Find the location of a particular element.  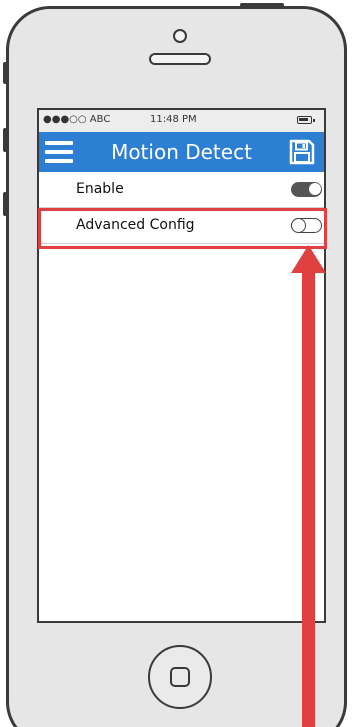

front-camera-icon is located at coordinates (180, 36).